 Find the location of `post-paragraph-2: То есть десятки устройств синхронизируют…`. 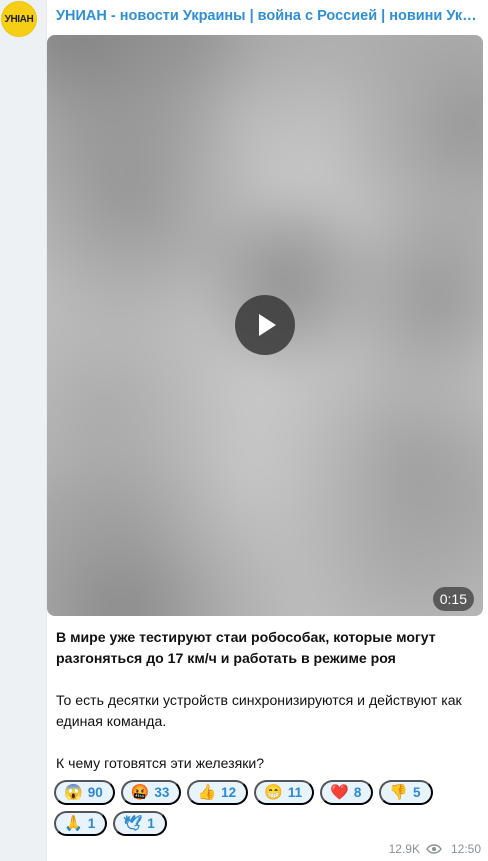

post-paragraph-2: То есть десятки устройств синхронизируют… is located at coordinates (259, 710).